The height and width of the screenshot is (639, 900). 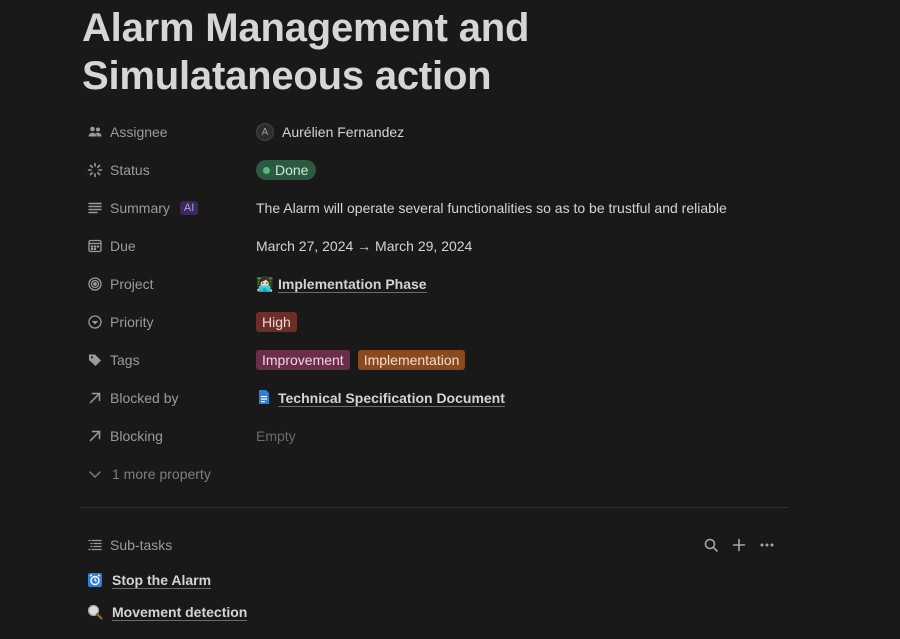 What do you see at coordinates (522, 284) in the screenshot?
I see `property-value-project: 👩🏻‍💻 Implementation Phase` at bounding box center [522, 284].